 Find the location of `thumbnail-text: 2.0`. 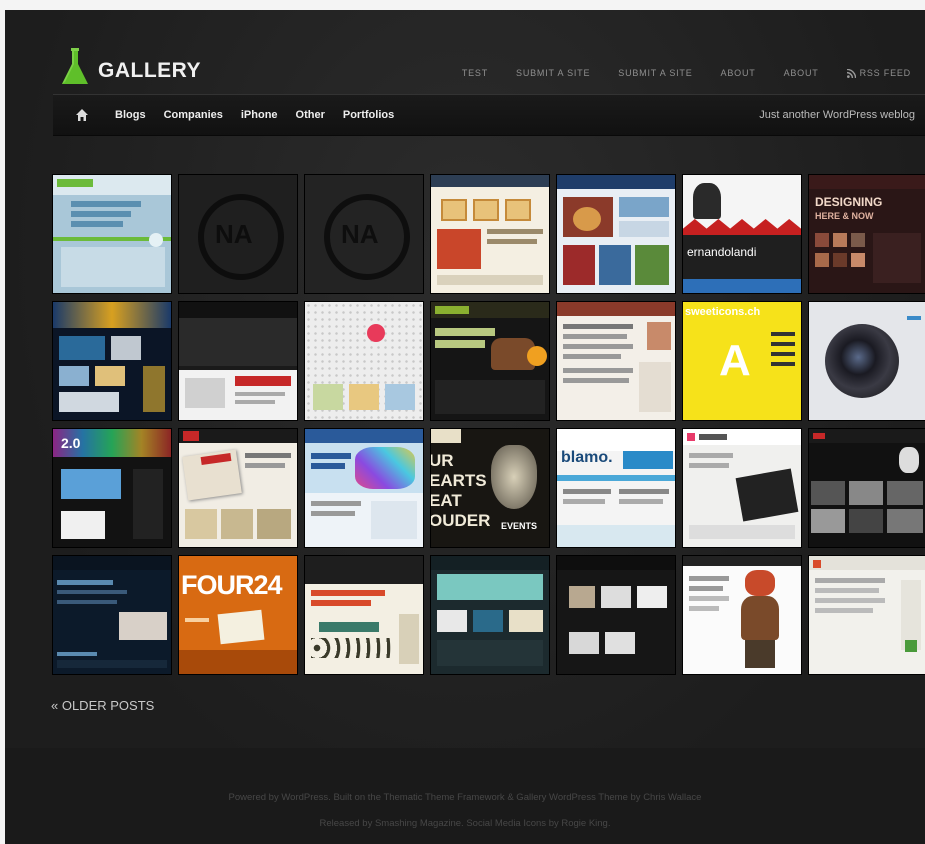

thumbnail-text: 2.0 is located at coordinates (71, 443).